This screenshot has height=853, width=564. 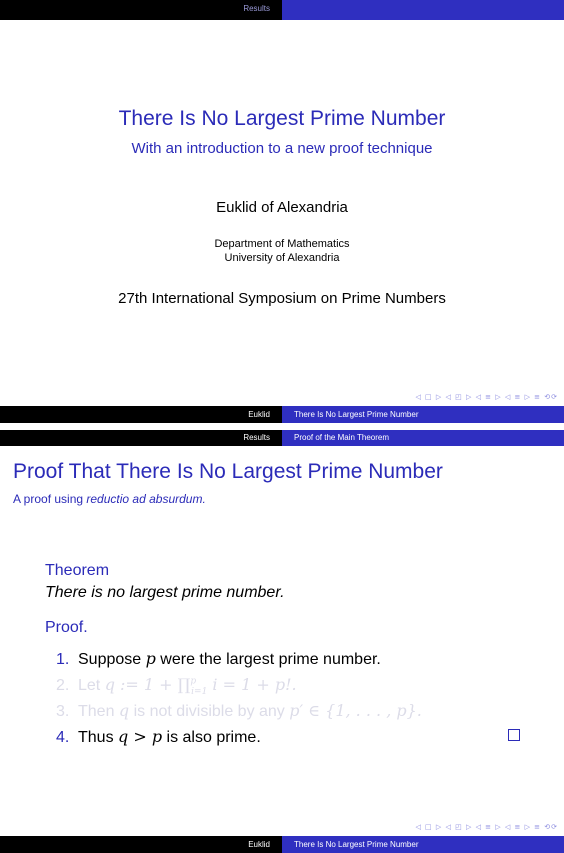 I want to click on step-number: 3., so click(x=63, y=711).